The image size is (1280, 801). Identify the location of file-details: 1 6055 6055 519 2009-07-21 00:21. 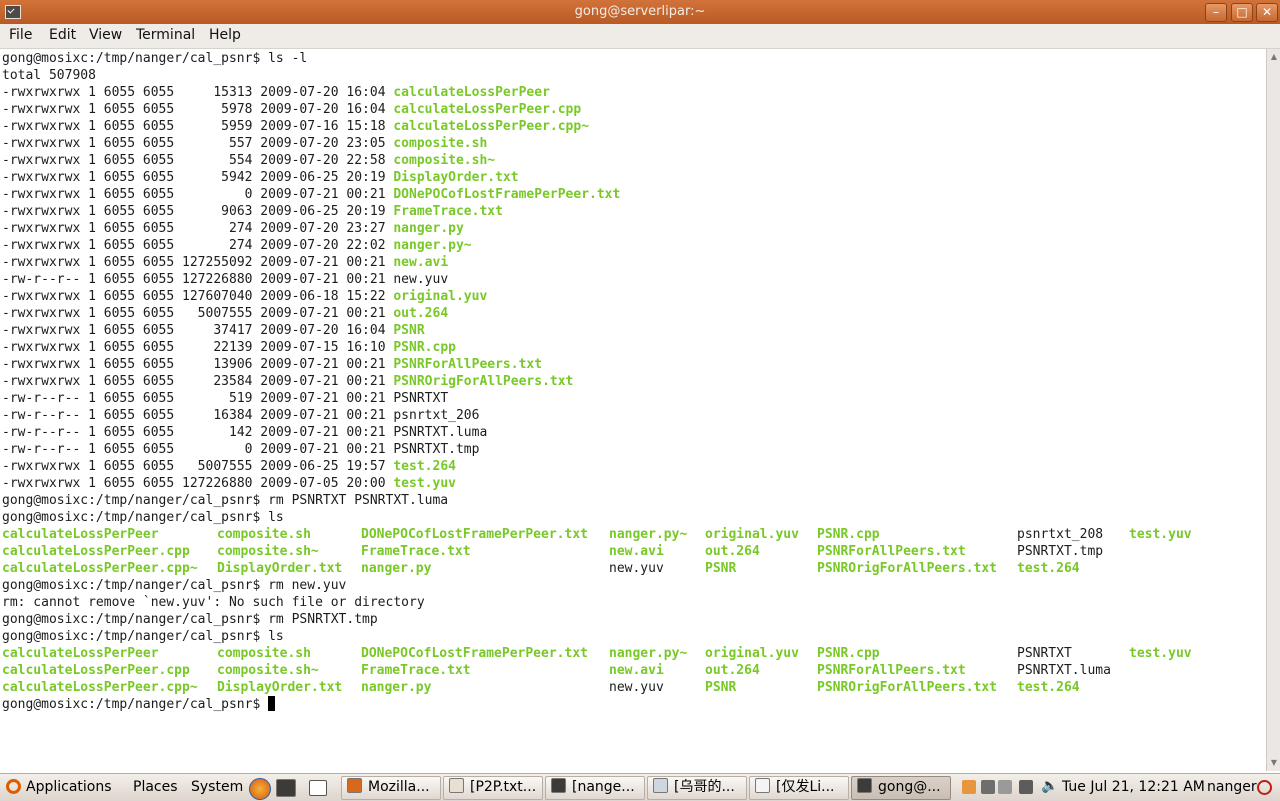
(237, 398).